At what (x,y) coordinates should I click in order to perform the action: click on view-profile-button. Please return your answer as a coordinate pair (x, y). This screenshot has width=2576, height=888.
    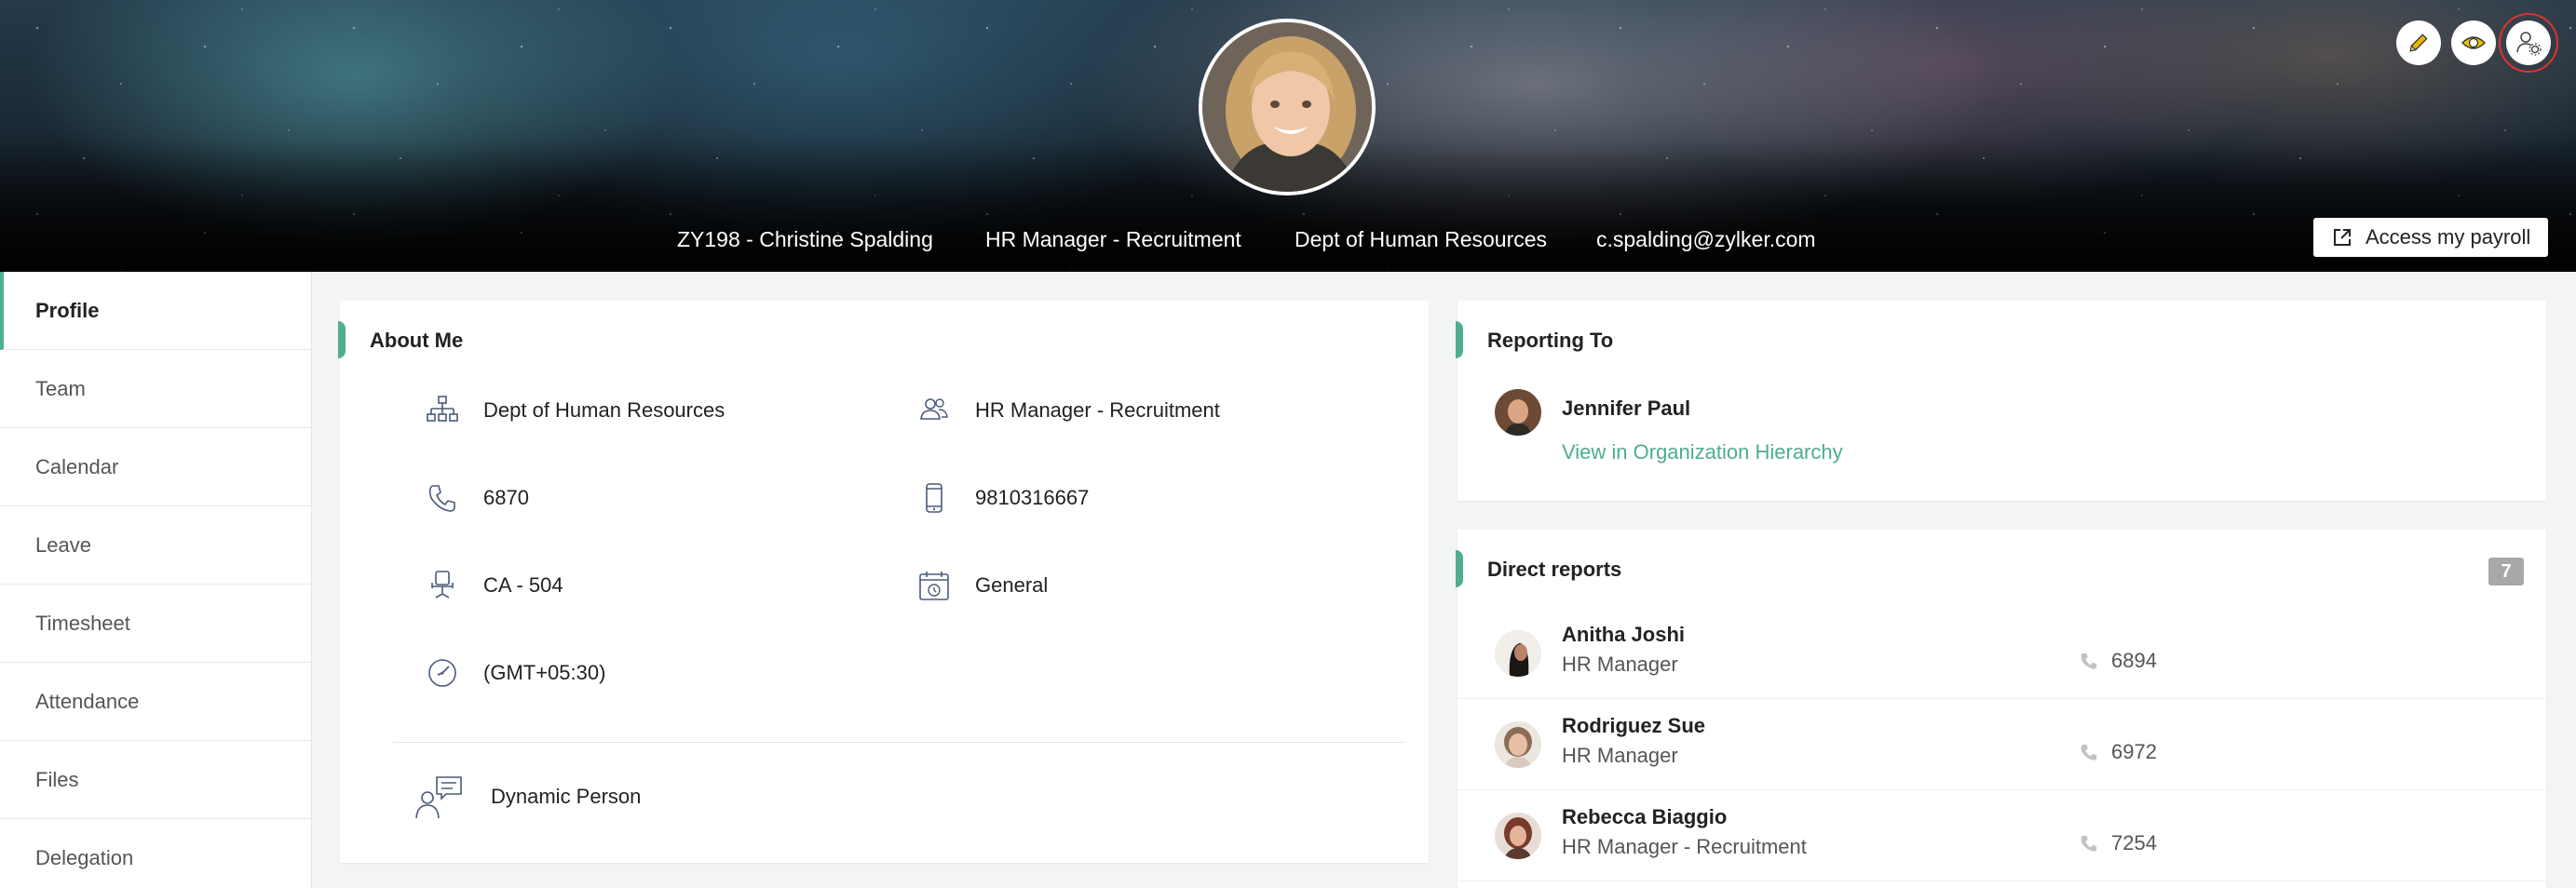
    Looking at the image, I should click on (2473, 42).